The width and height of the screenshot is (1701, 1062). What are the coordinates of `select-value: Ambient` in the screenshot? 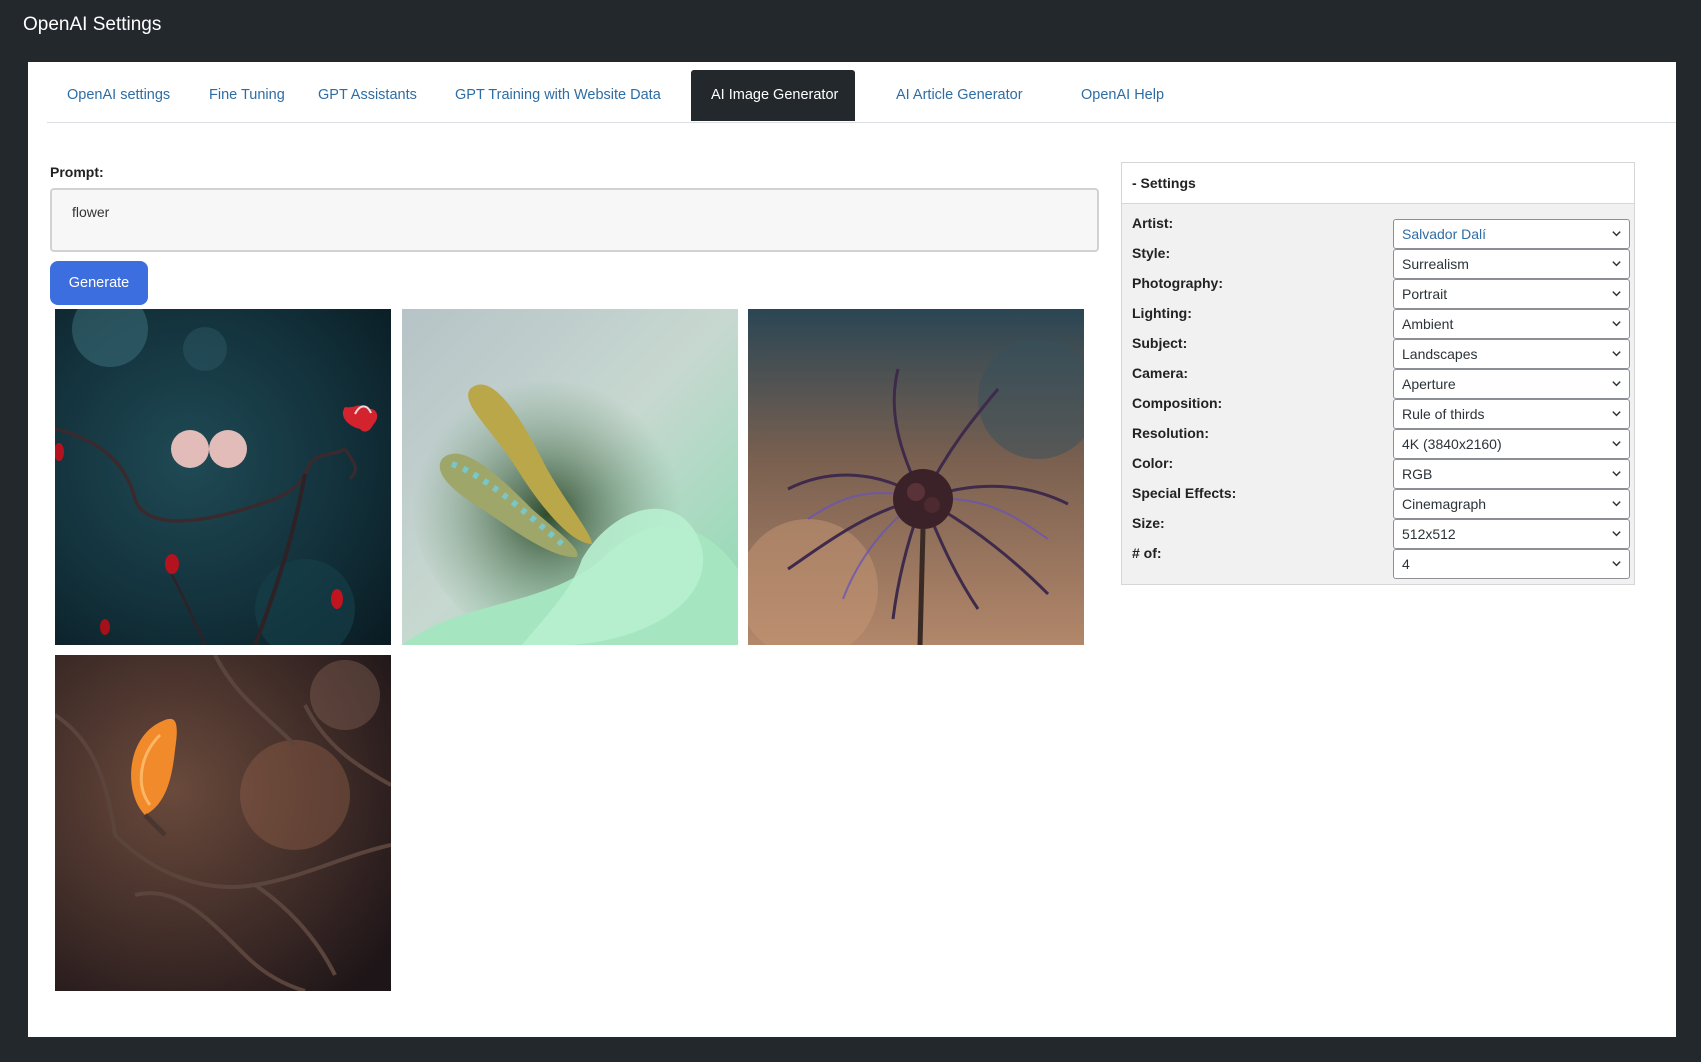 It's located at (1428, 324).